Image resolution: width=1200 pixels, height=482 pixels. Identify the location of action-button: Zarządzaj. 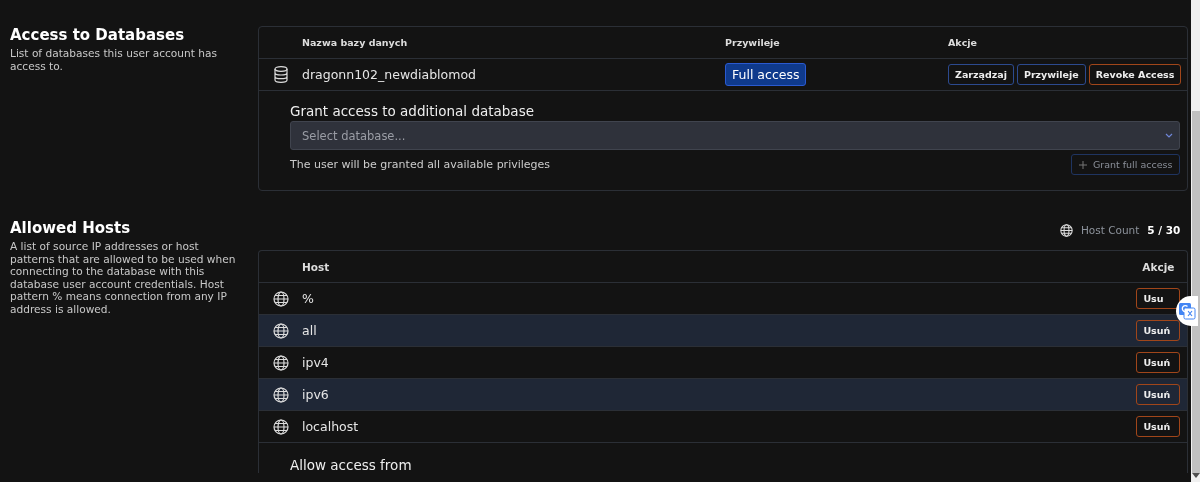
(981, 74).